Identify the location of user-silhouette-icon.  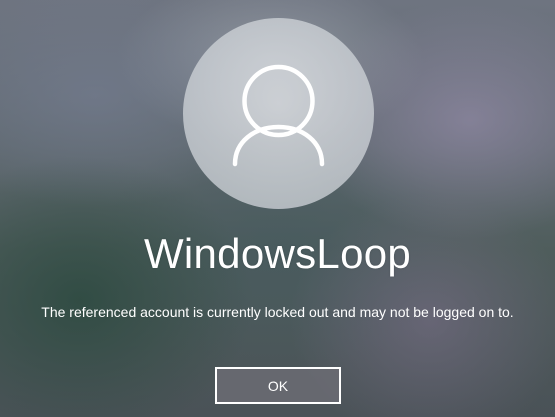
(278, 115).